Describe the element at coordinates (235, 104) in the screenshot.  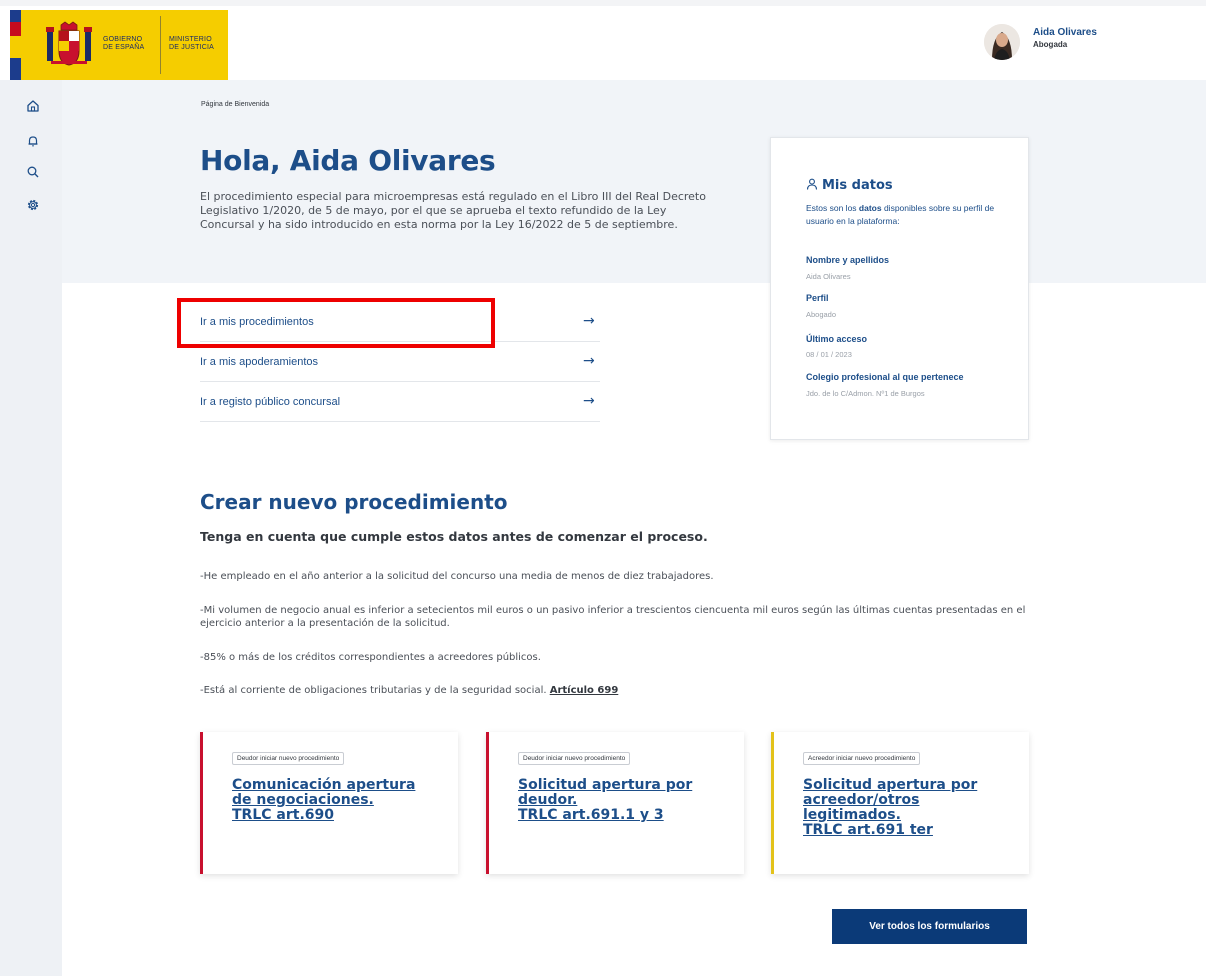
I see `breadcrumb: Página de Bienvenida` at that location.